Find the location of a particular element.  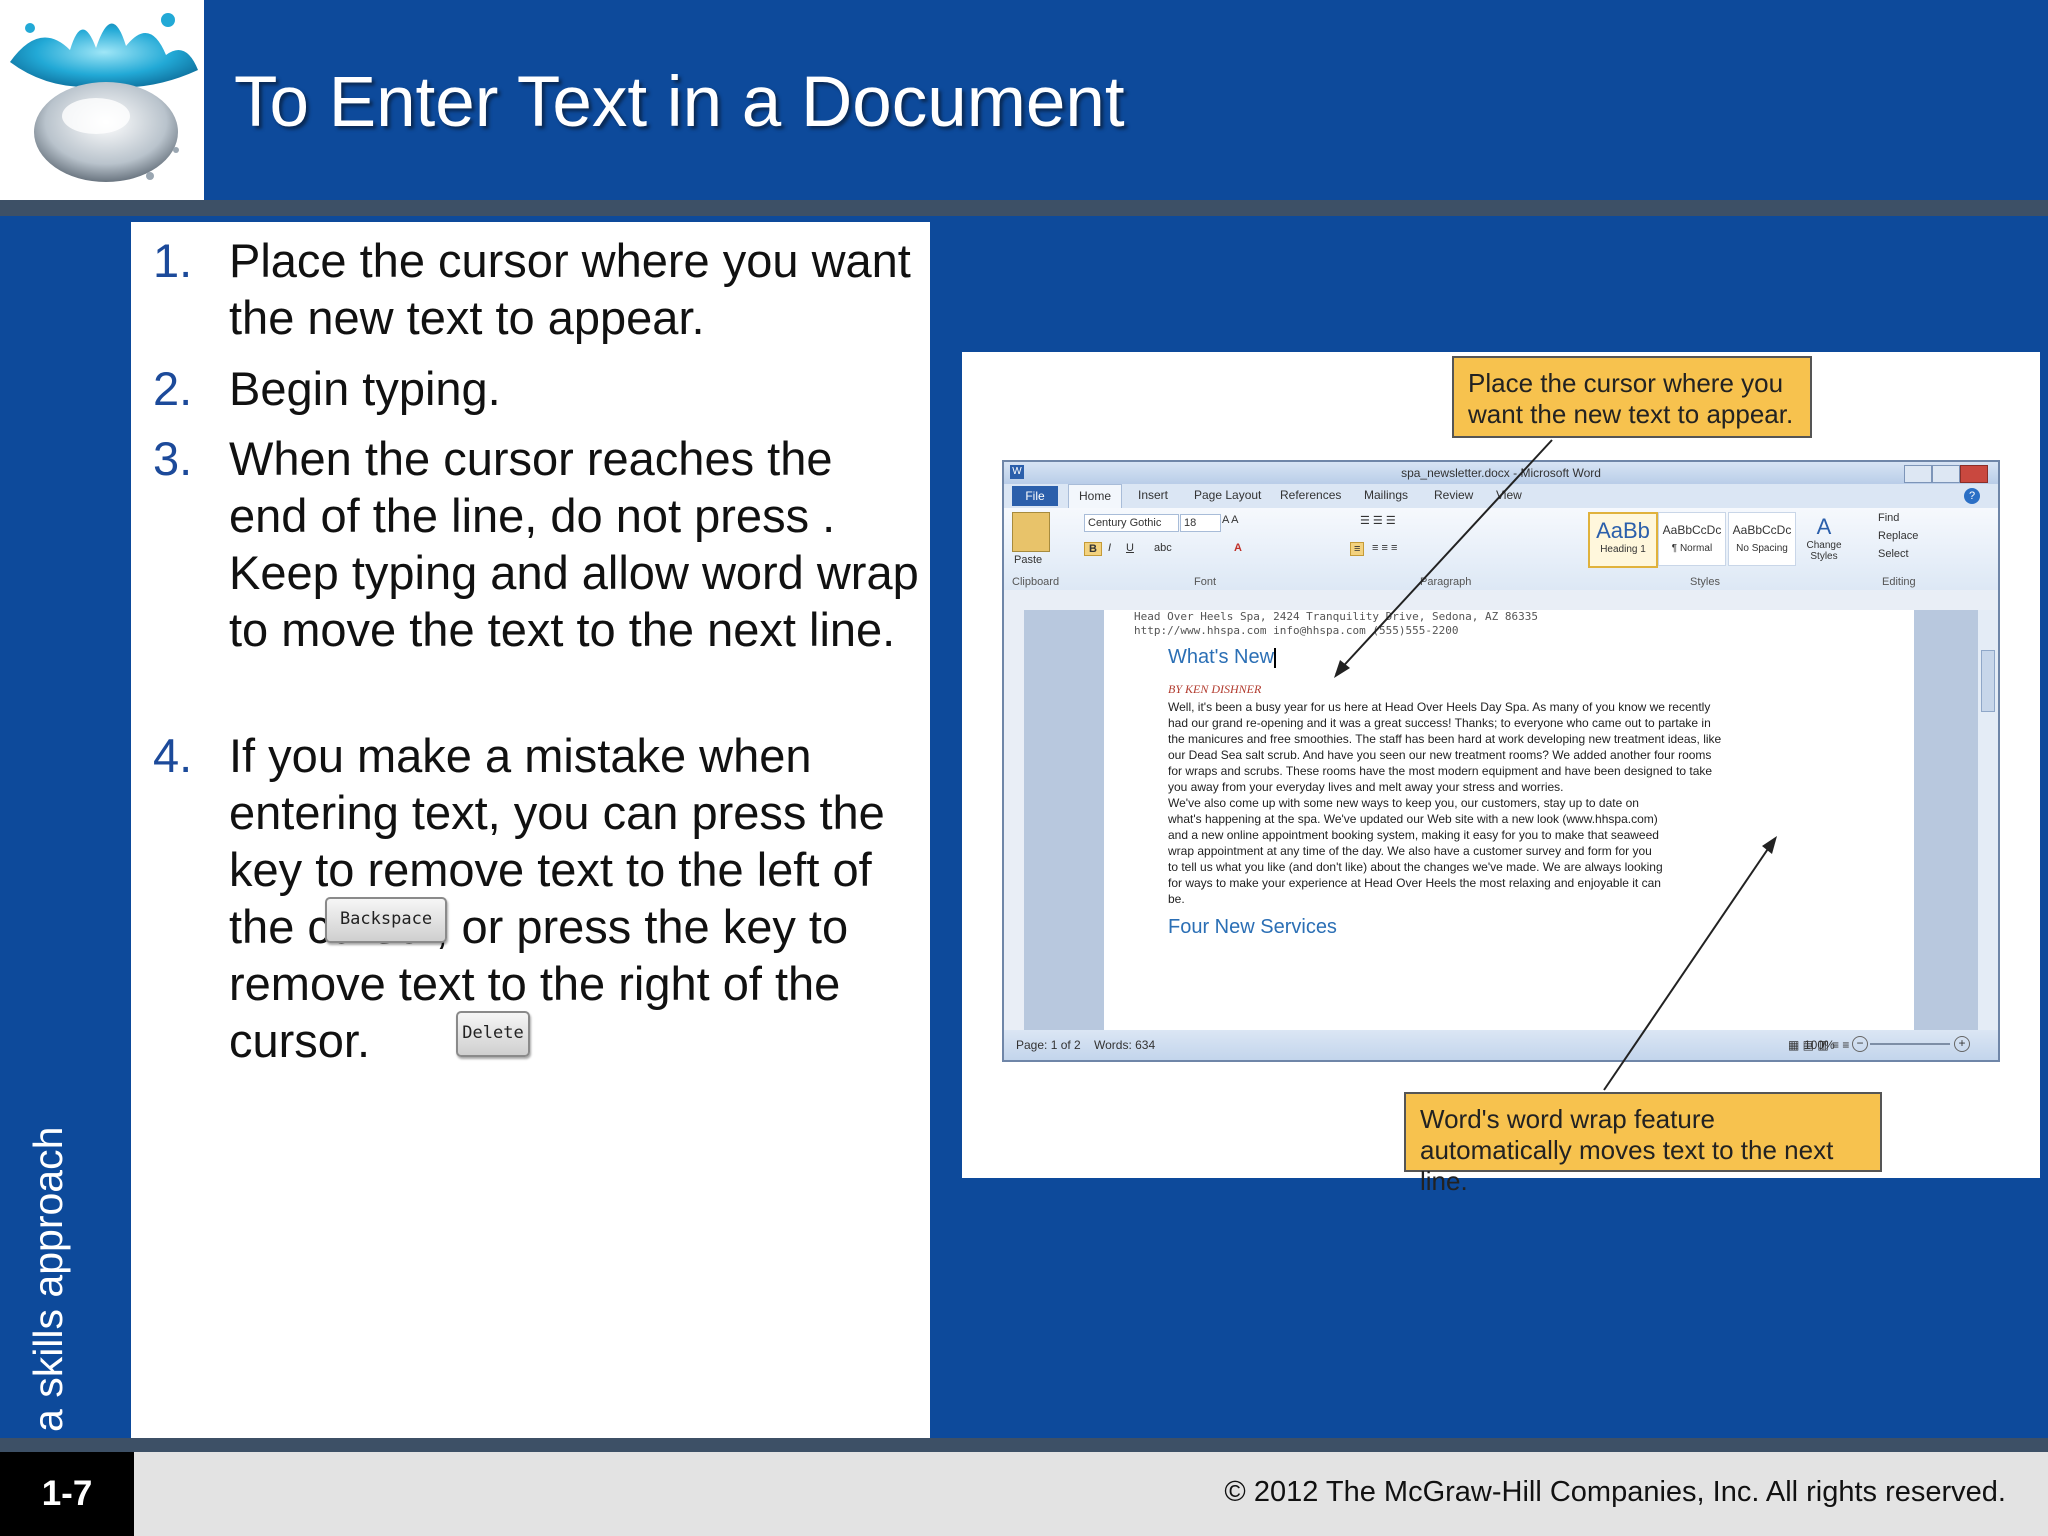

footer-divider is located at coordinates (1024, 1445).